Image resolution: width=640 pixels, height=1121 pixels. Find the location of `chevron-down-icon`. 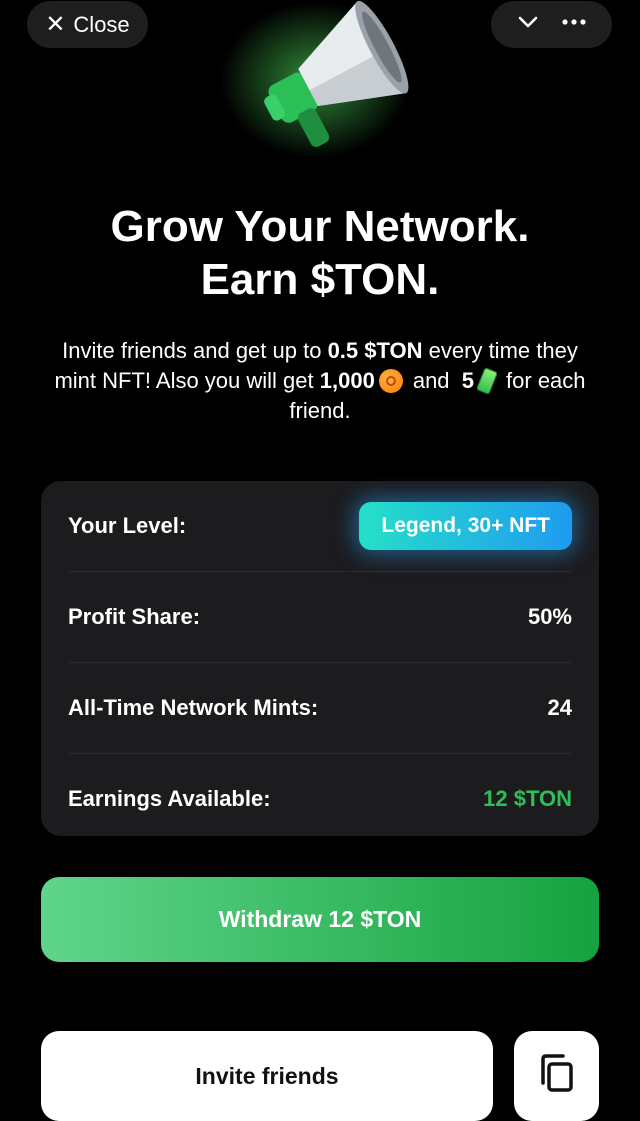

chevron-down-icon is located at coordinates (528, 24).